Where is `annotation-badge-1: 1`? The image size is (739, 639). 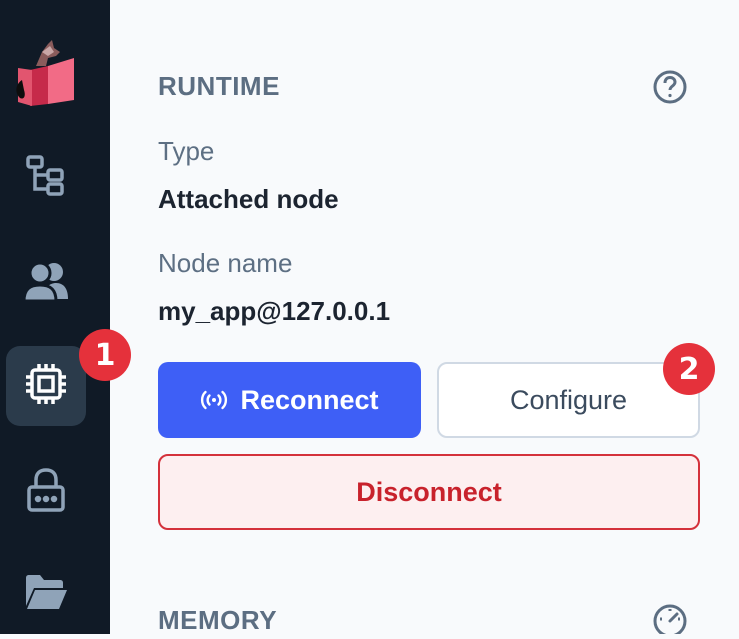
annotation-badge-1: 1 is located at coordinates (105, 355).